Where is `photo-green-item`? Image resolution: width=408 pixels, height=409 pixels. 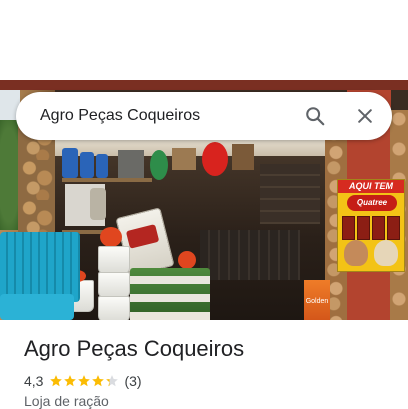 photo-green-item is located at coordinates (159, 165).